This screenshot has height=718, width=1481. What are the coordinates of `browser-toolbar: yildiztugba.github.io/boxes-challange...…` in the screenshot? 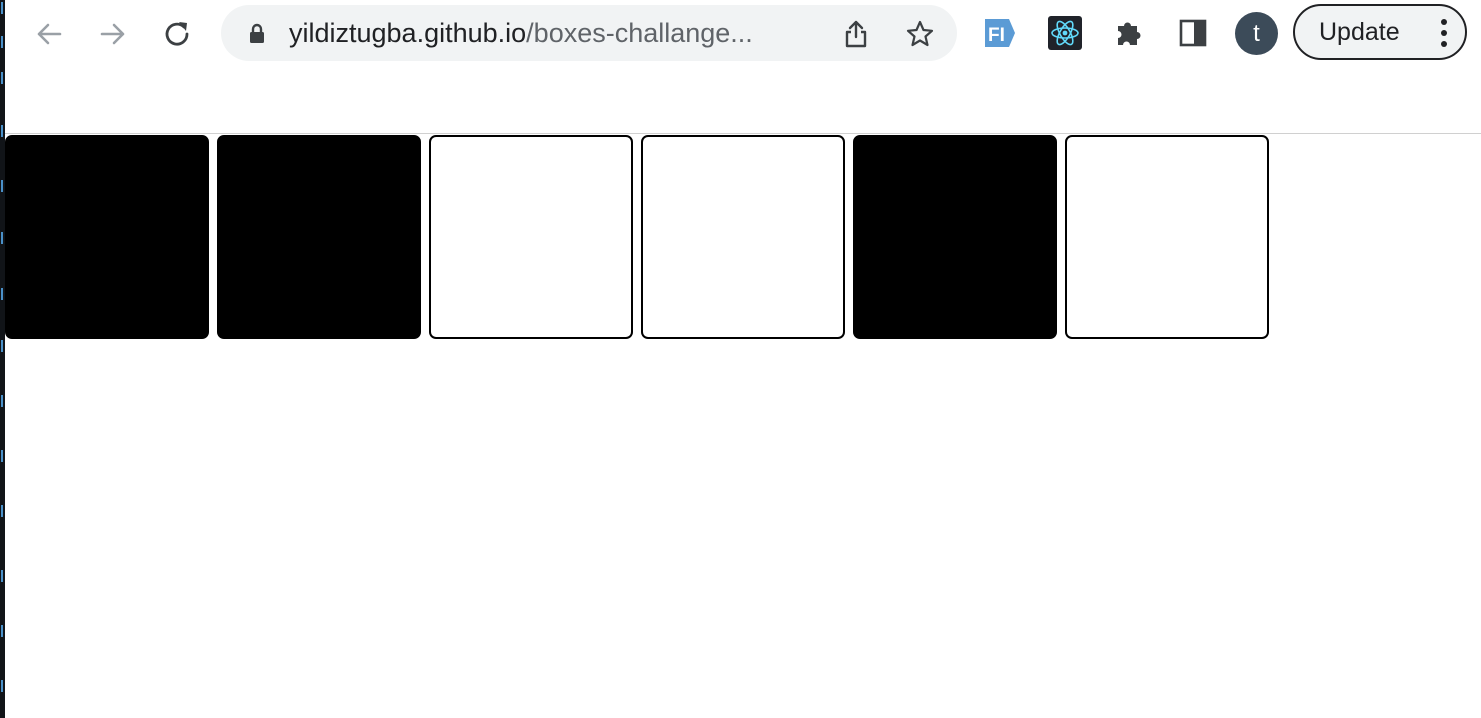 It's located at (743, 34).